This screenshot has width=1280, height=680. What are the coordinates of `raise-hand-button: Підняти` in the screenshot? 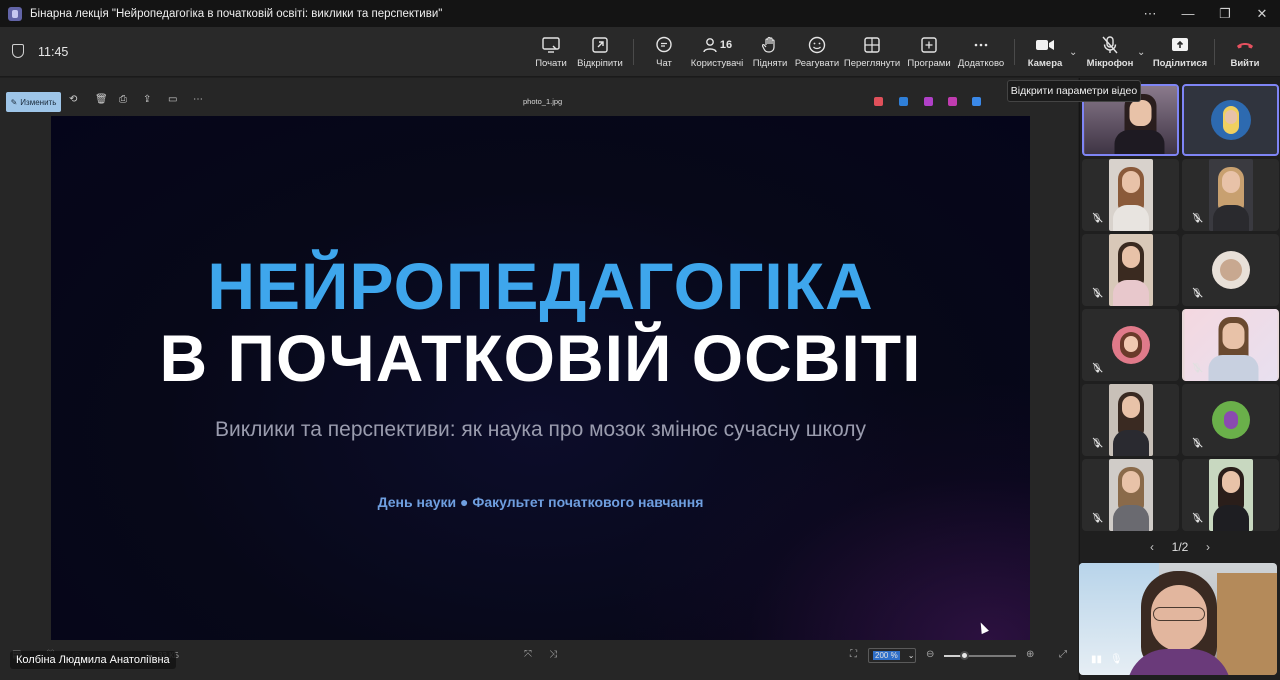 It's located at (770, 53).